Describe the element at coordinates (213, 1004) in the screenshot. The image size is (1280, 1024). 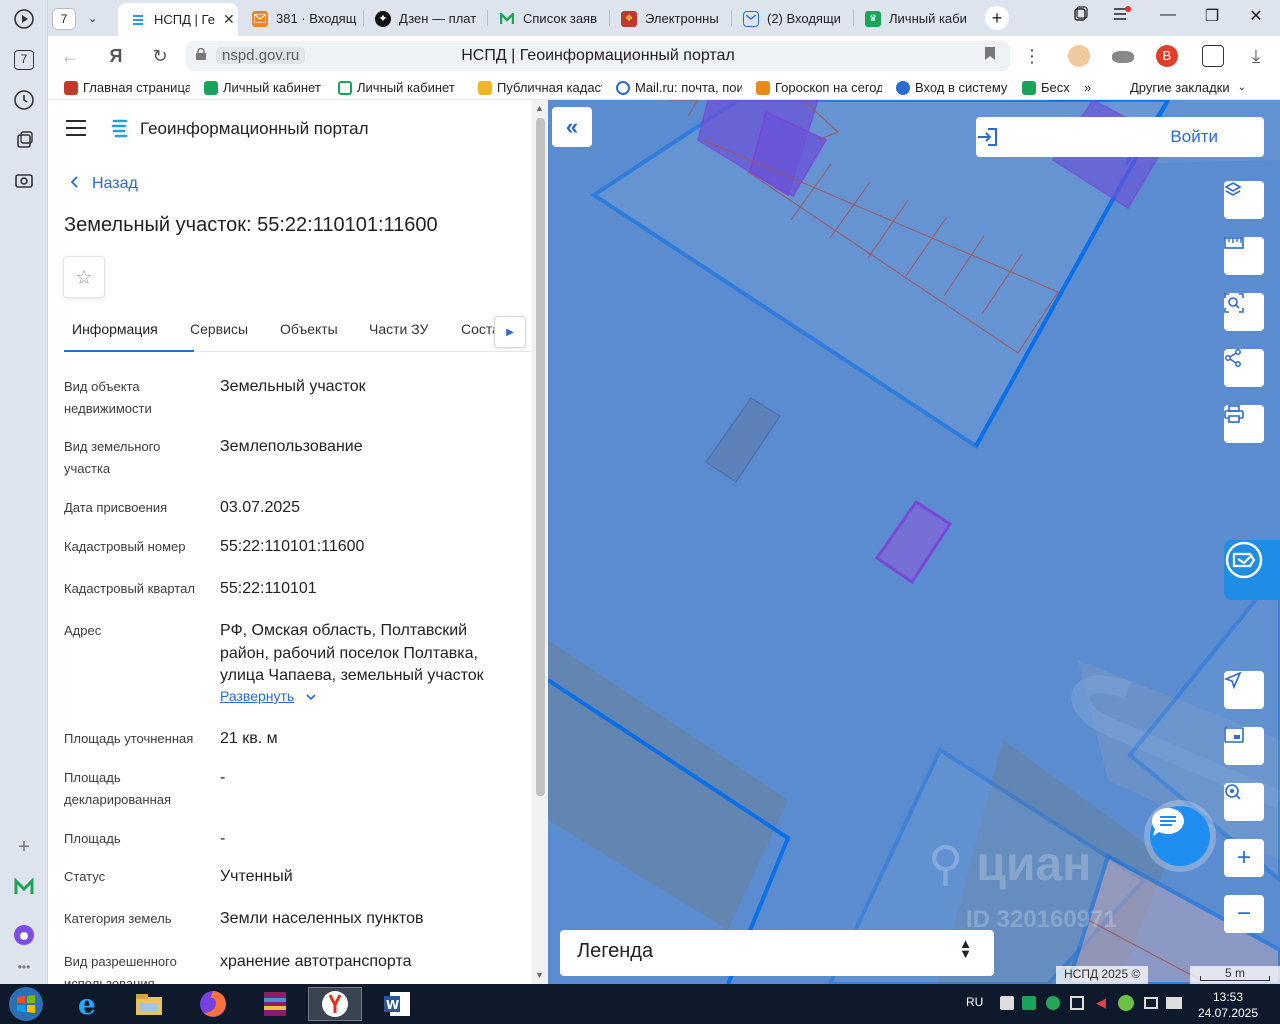
I see `firefox-icon` at that location.